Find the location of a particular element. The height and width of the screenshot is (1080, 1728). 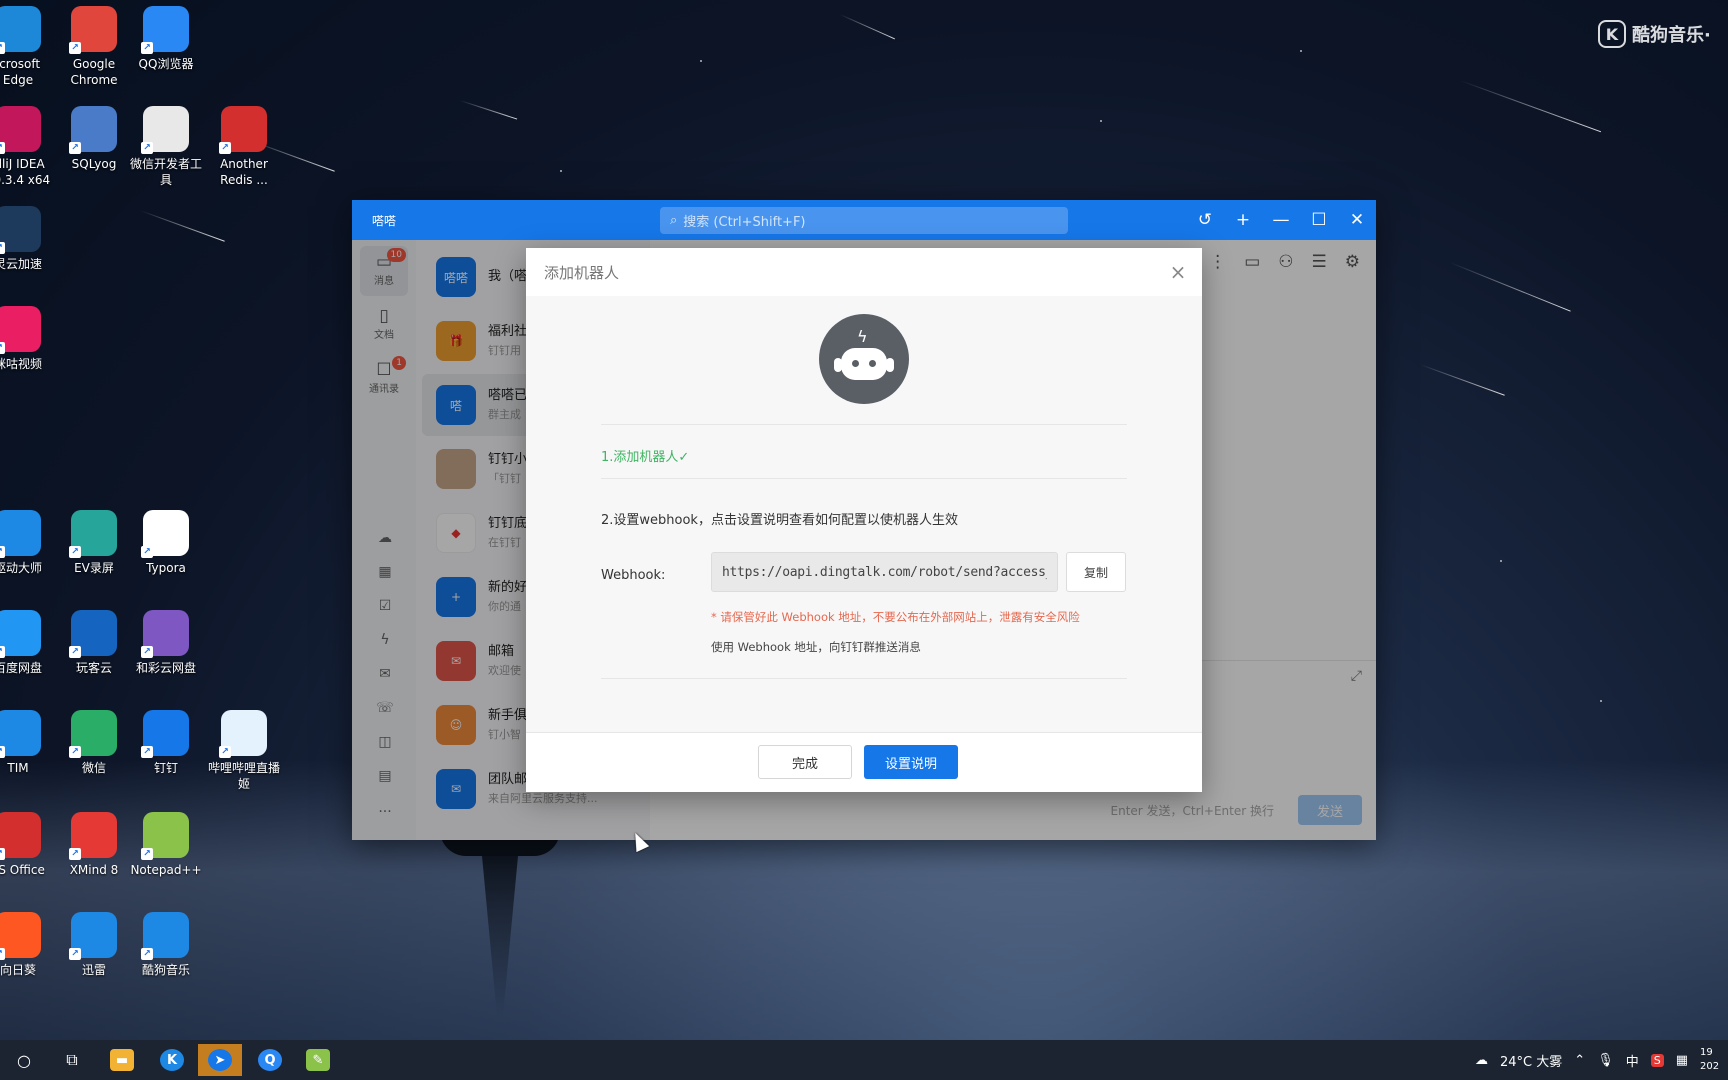

taskbar-qq-browser: Q is located at coordinates (270, 1060).